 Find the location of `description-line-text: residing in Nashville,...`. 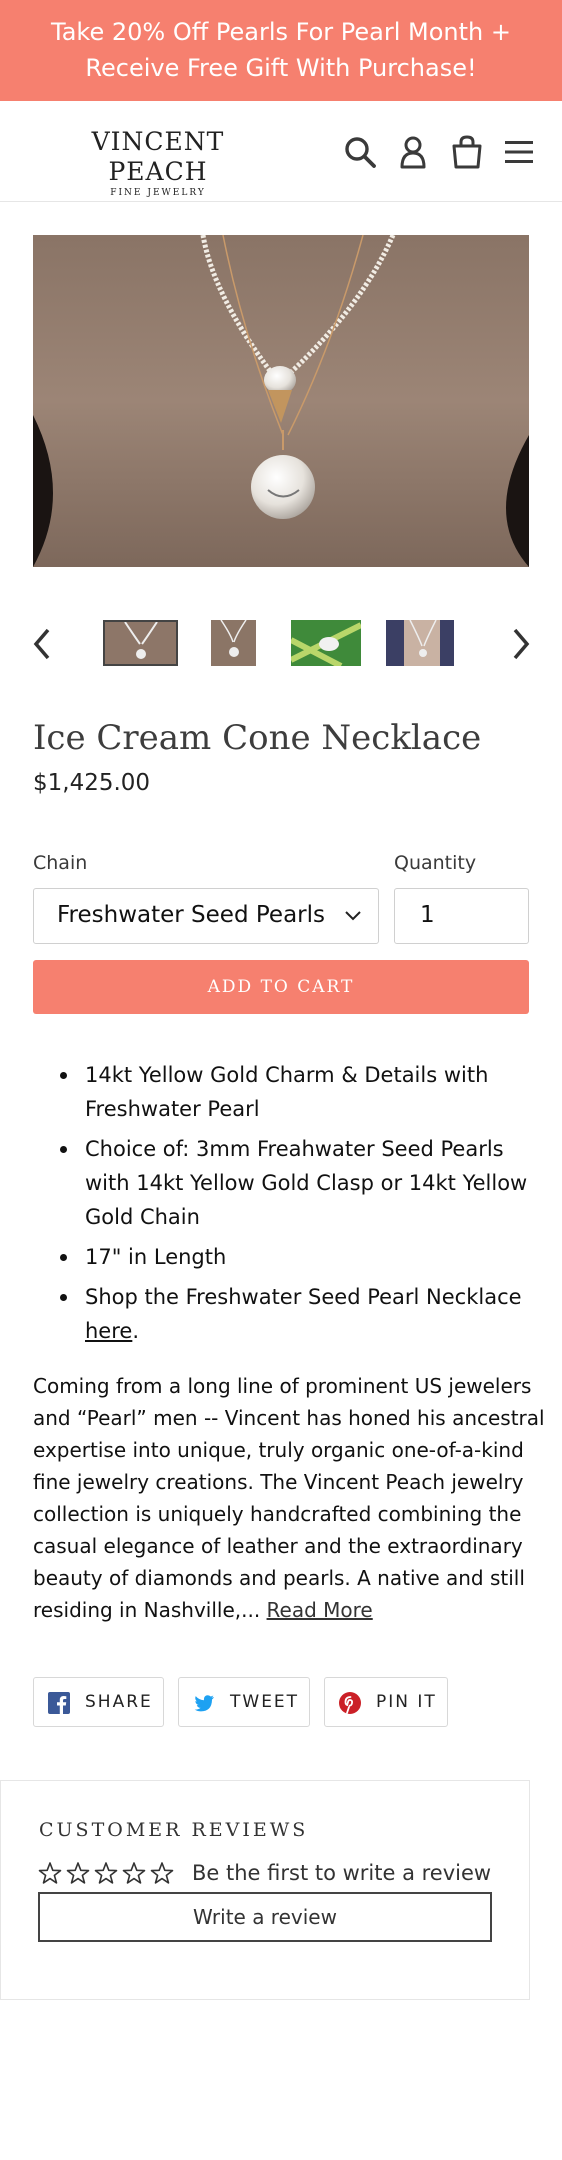

description-line-text: residing in Nashville,... is located at coordinates (150, 1610).